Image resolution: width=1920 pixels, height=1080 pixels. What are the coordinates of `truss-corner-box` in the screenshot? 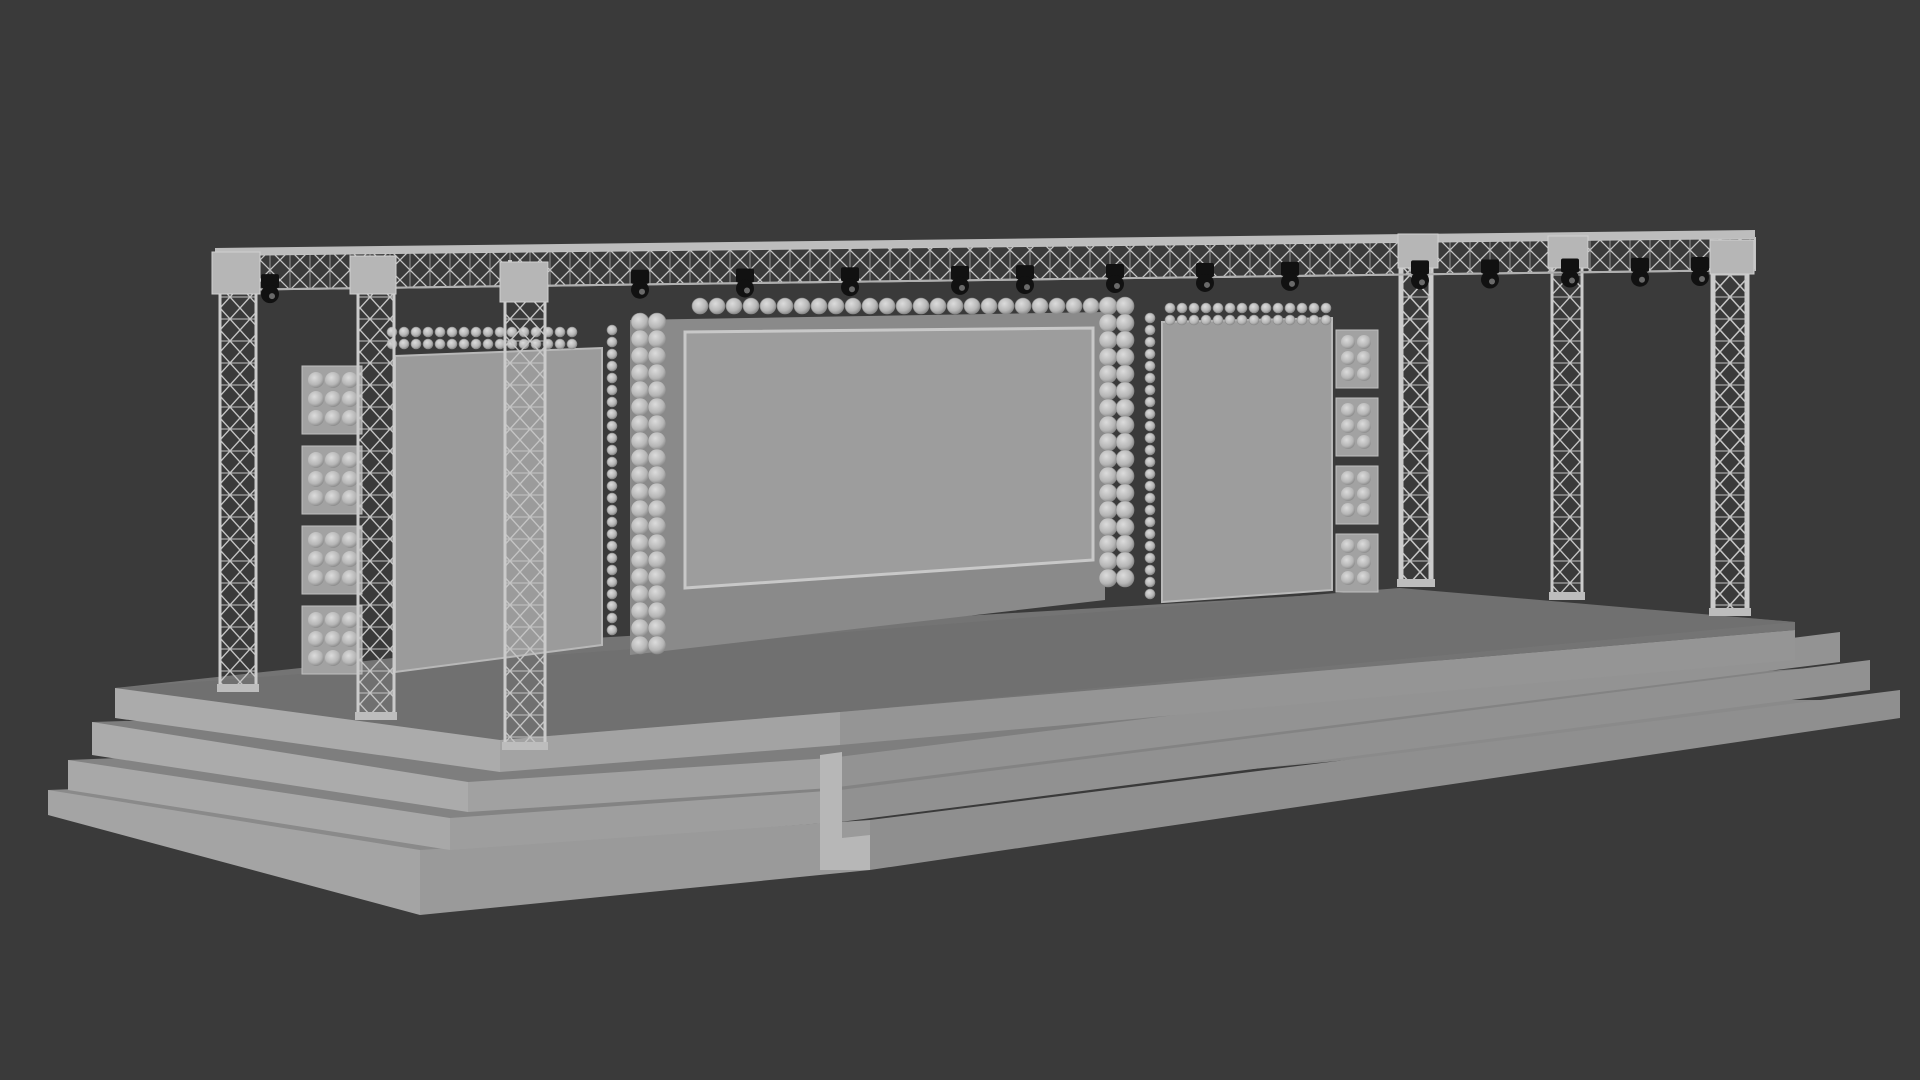 It's located at (1732, 257).